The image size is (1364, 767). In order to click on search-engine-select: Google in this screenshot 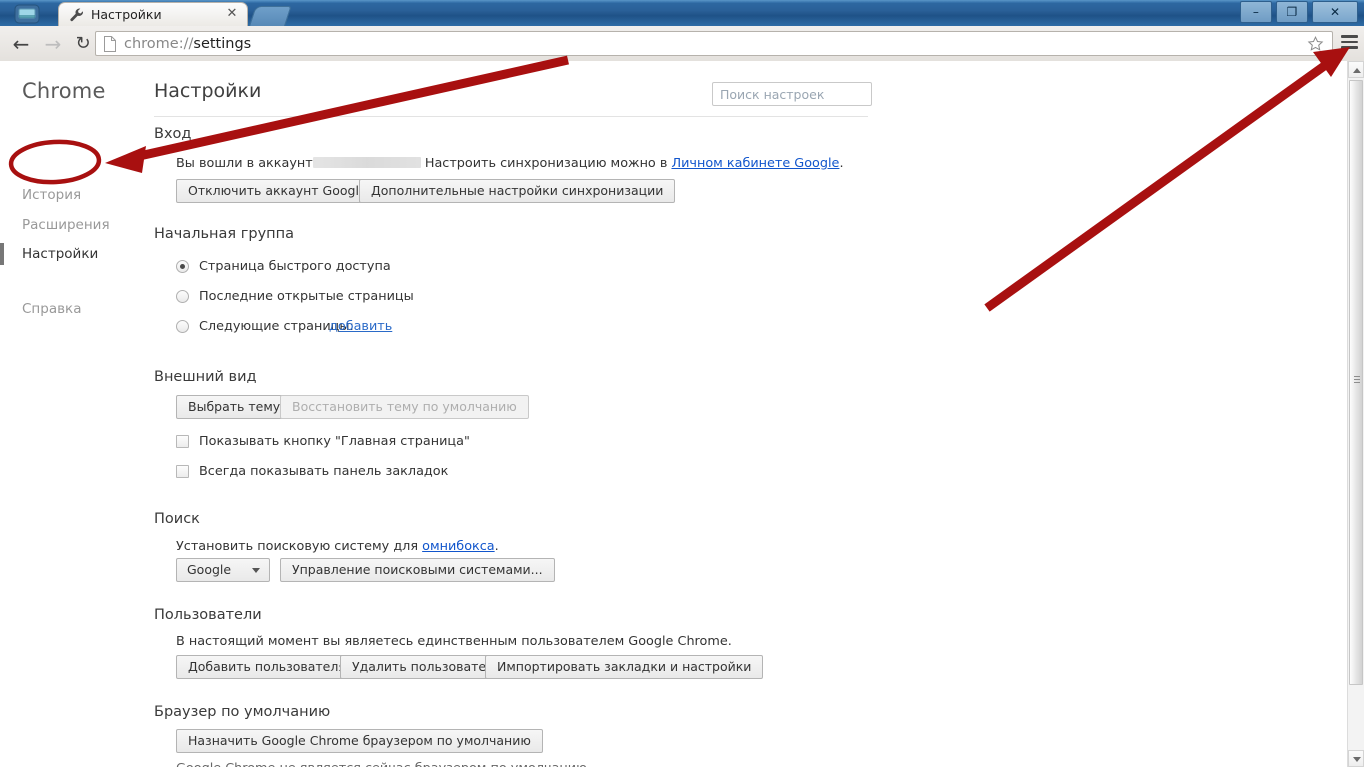, I will do `click(223, 570)`.